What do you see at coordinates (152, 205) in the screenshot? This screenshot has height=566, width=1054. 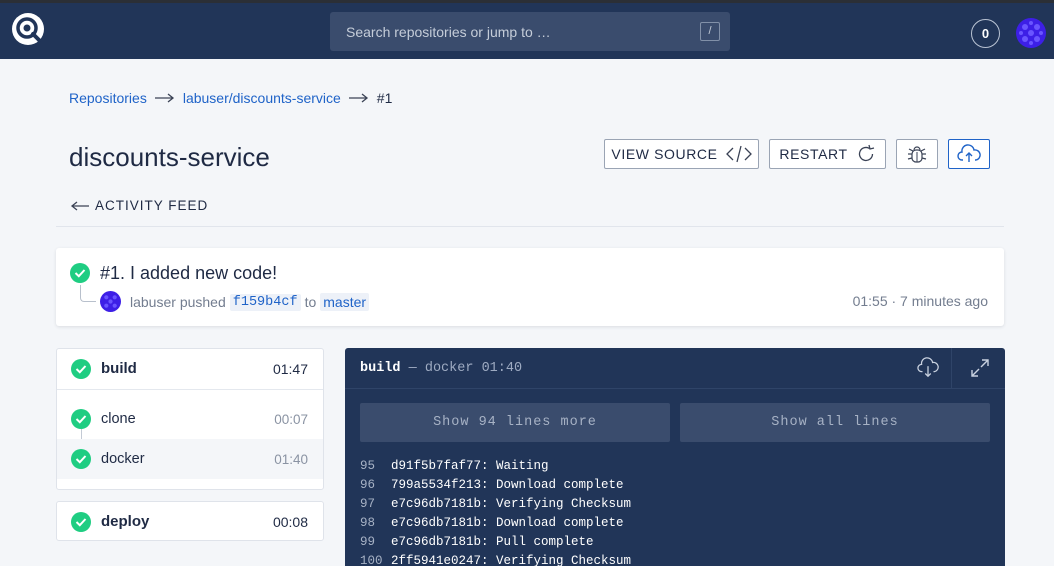 I see `activity-feed-label: ACTIVITY FEED` at bounding box center [152, 205].